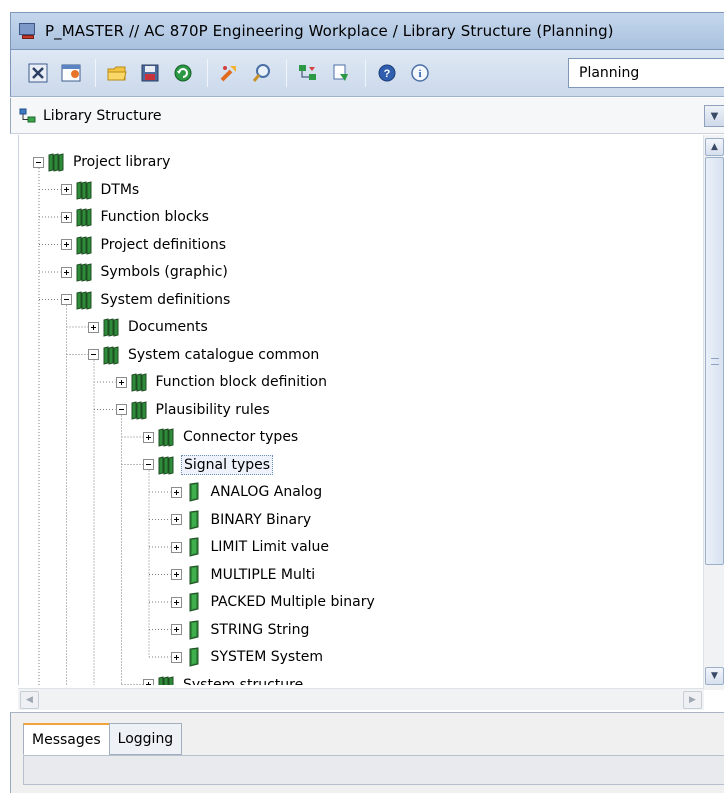 Image resolution: width=724 pixels, height=793 pixels. I want to click on tree-node: Documents, so click(149, 327).